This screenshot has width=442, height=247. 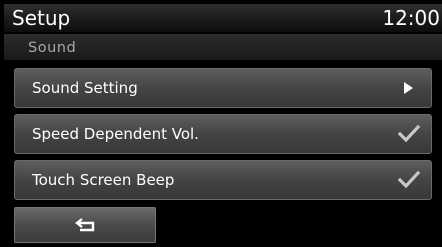 What do you see at coordinates (103, 180) in the screenshot?
I see `menu-item-label: Touch Screen Beep` at bounding box center [103, 180].